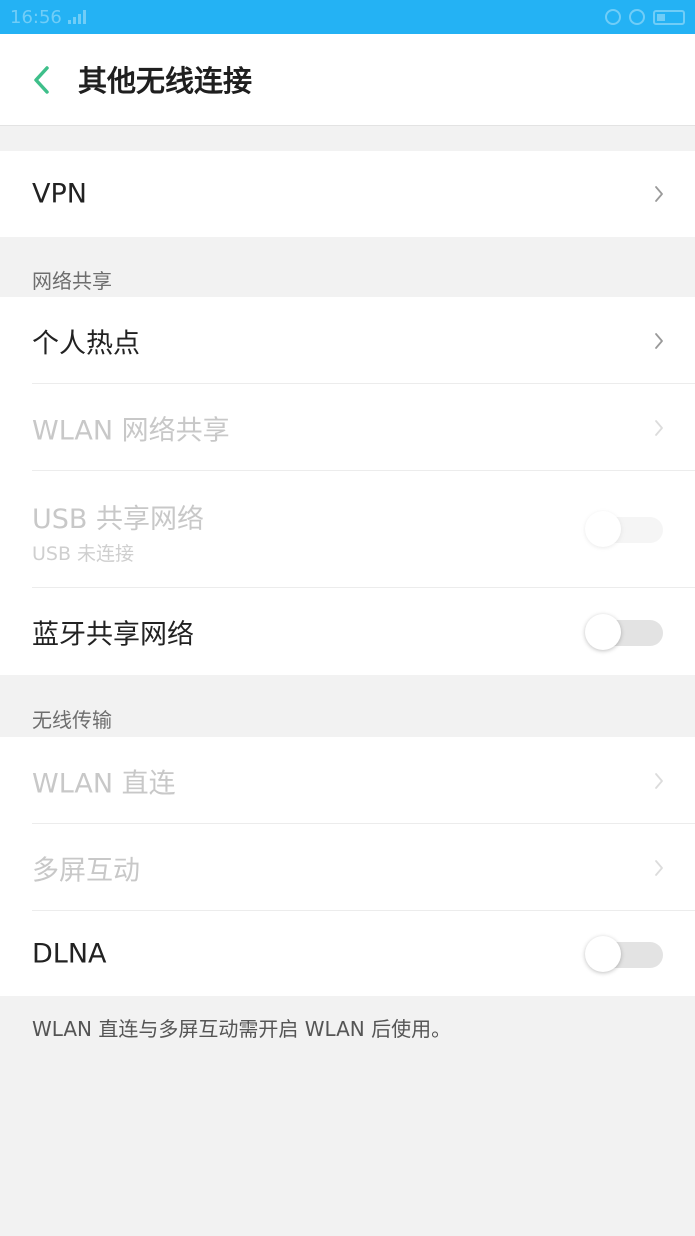  What do you see at coordinates (86, 343) in the screenshot?
I see `hotspot-label: 个人热点` at bounding box center [86, 343].